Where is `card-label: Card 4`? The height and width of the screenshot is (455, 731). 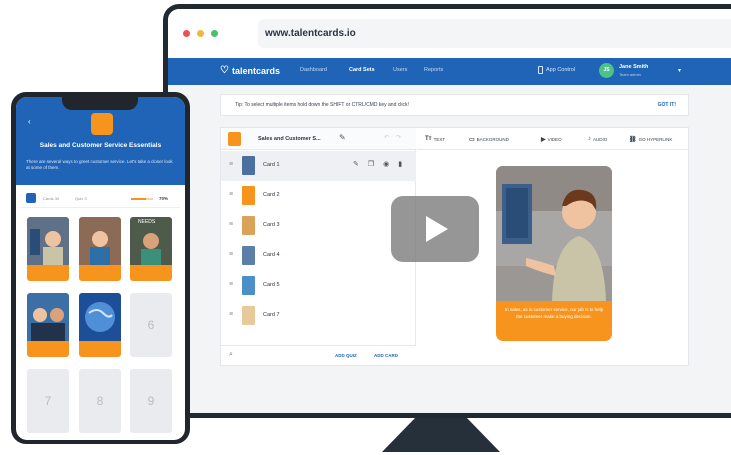
card-label: Card 4 is located at coordinates (271, 255).